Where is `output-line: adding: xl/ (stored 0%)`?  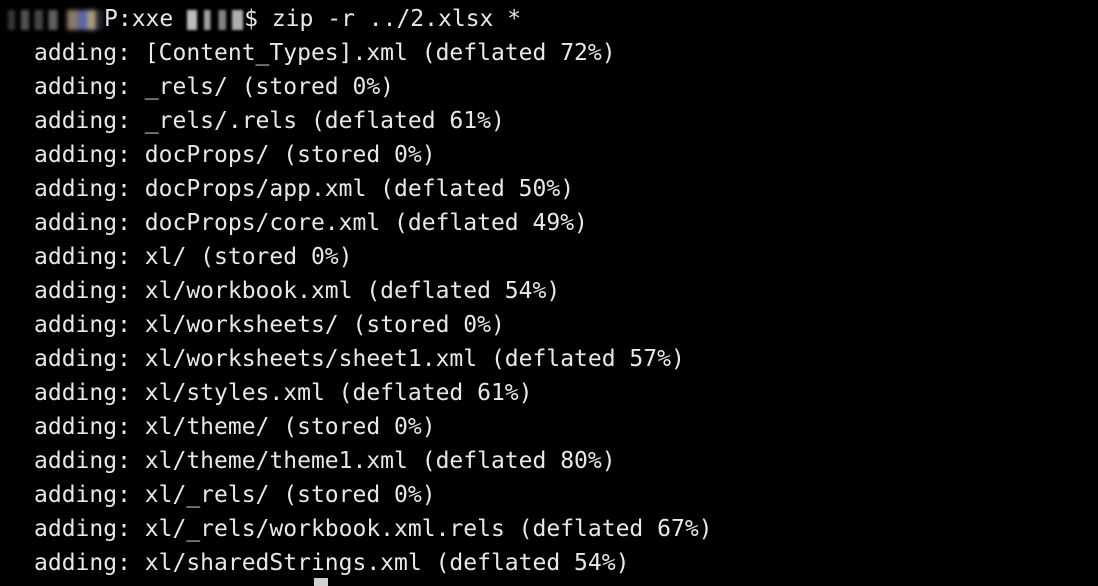 output-line: adding: xl/ (stored 0%) is located at coordinates (193, 257).